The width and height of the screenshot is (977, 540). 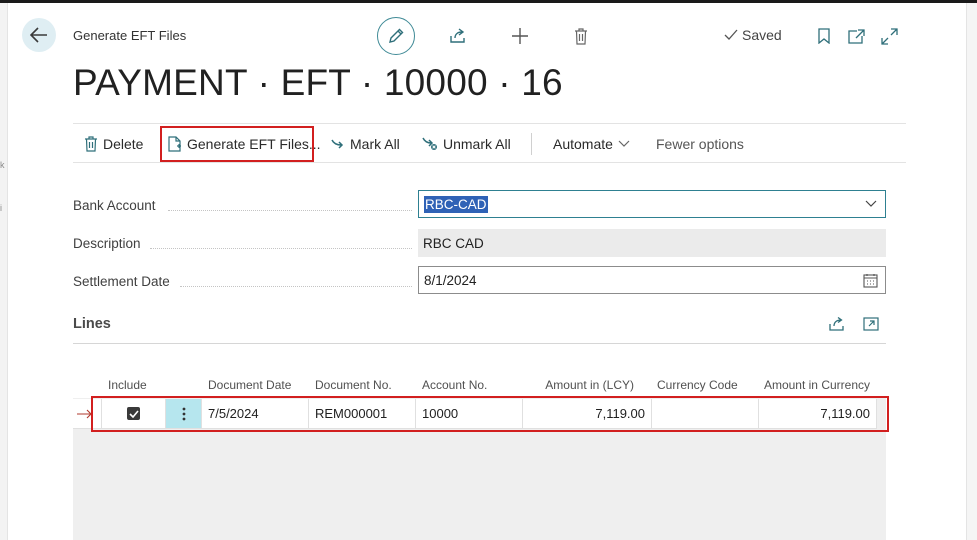 I want to click on document-date-cell: 7/5/2024, so click(x=255, y=414).